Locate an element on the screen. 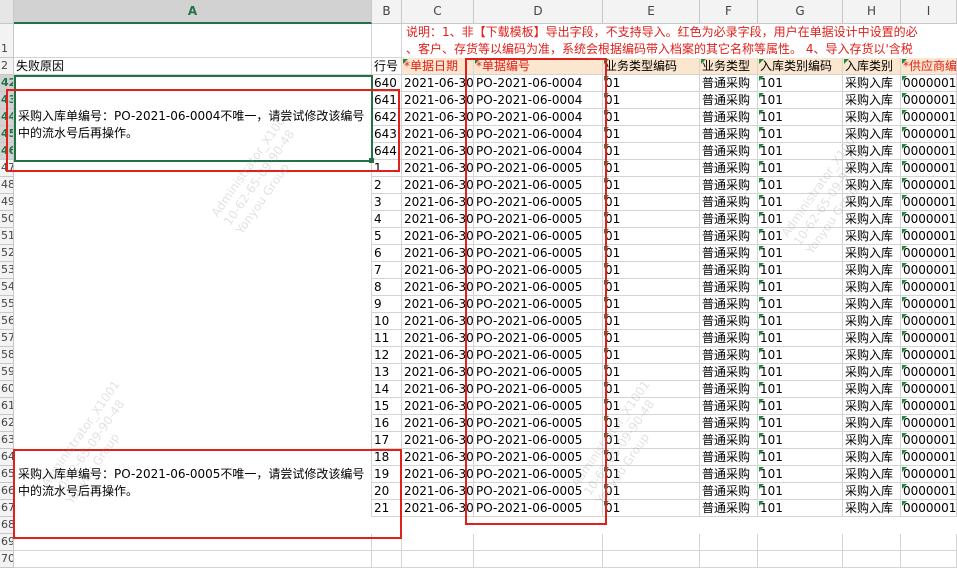  cell-line: 644 is located at coordinates (387, 151).